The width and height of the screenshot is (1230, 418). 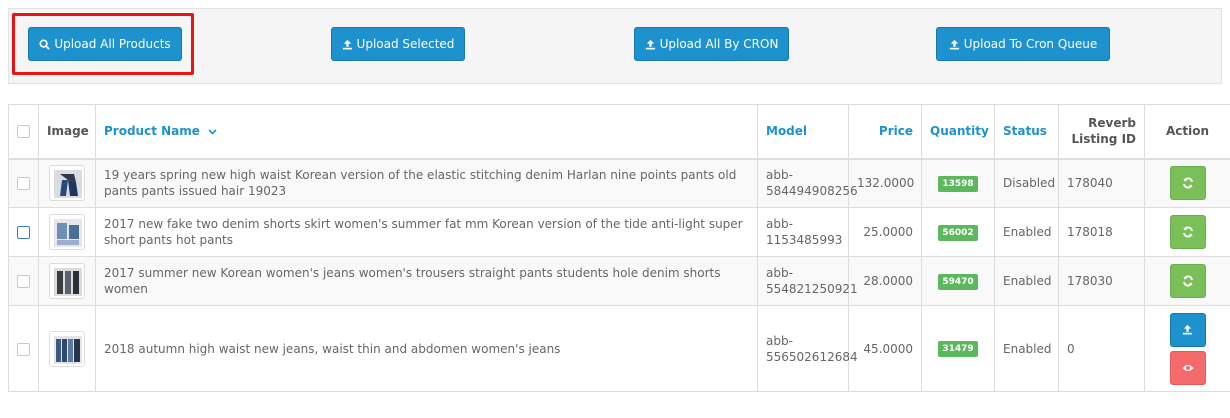 I want to click on select-all-checkbox, so click(x=23, y=132).